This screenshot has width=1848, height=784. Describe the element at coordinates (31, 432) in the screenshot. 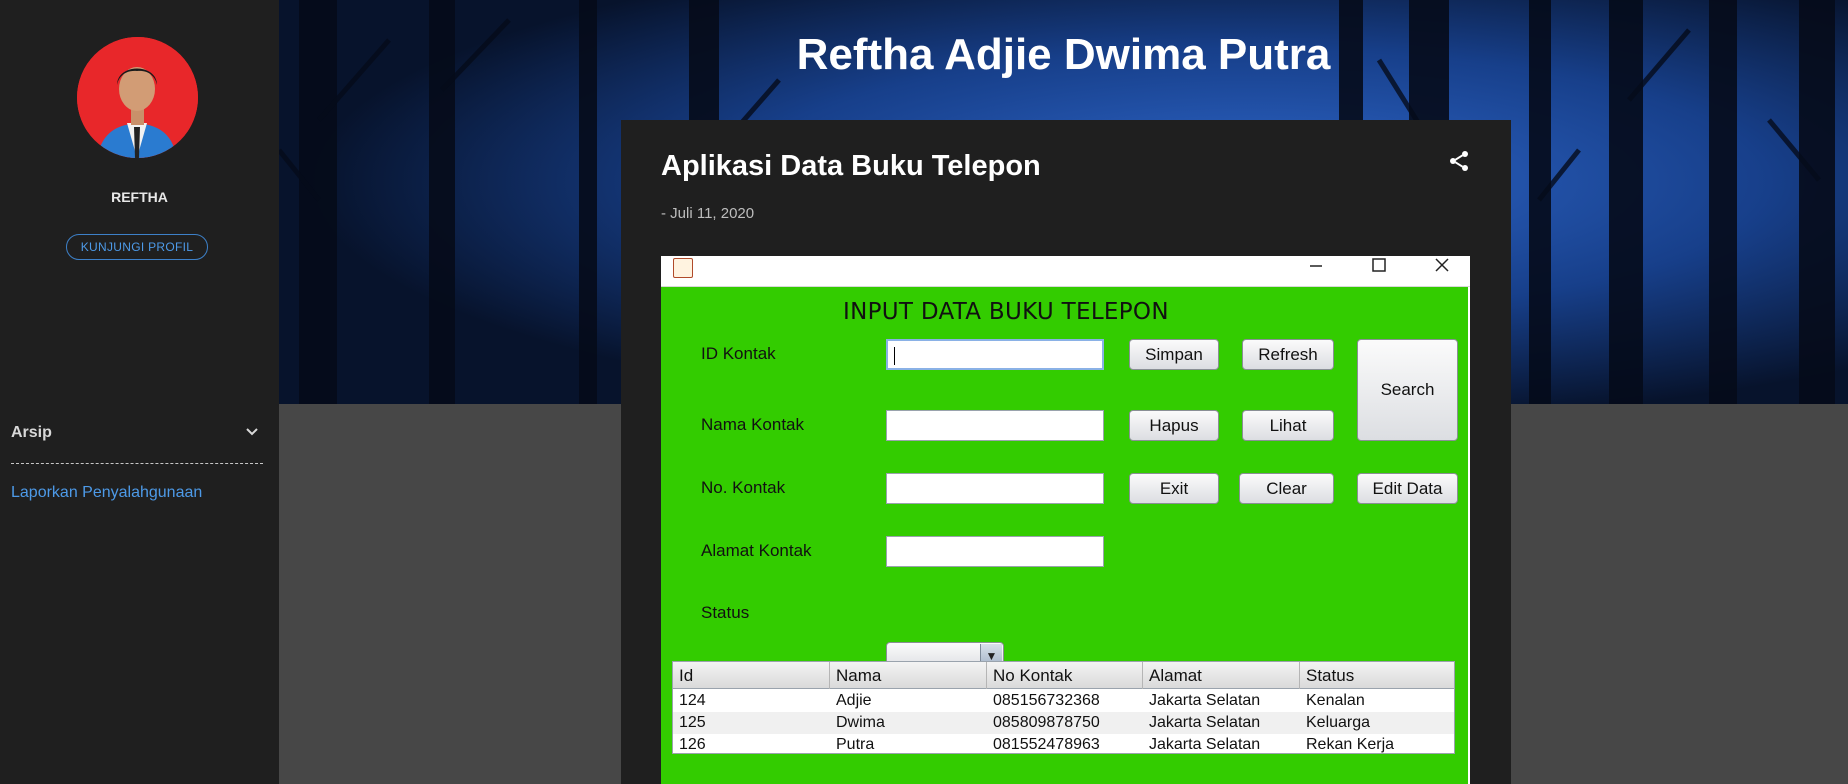

I see `archive-label: Arsip` at that location.